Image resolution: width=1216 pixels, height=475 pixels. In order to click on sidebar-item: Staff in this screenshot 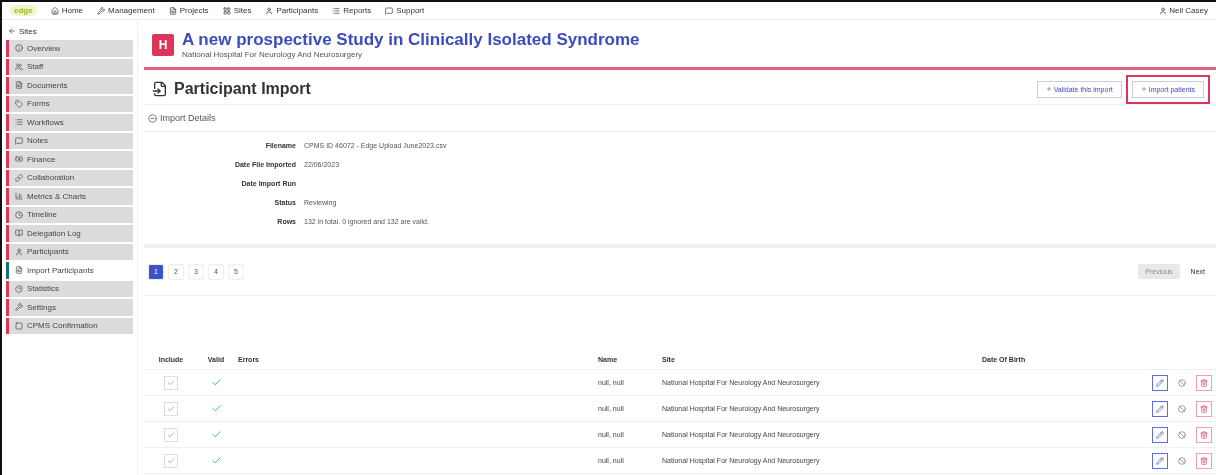, I will do `click(69, 66)`.